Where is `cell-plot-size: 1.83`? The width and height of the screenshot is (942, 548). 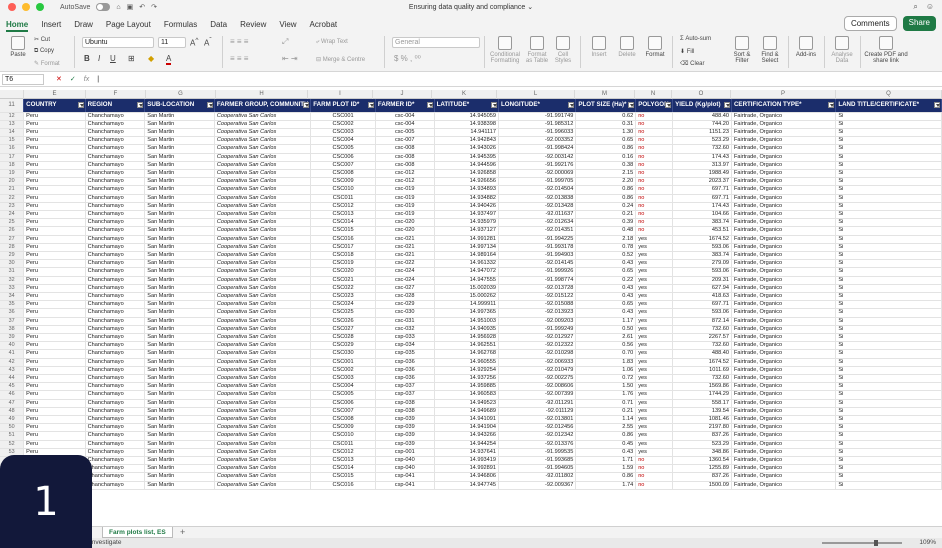
cell-plot-size: 1.83 is located at coordinates (606, 362).